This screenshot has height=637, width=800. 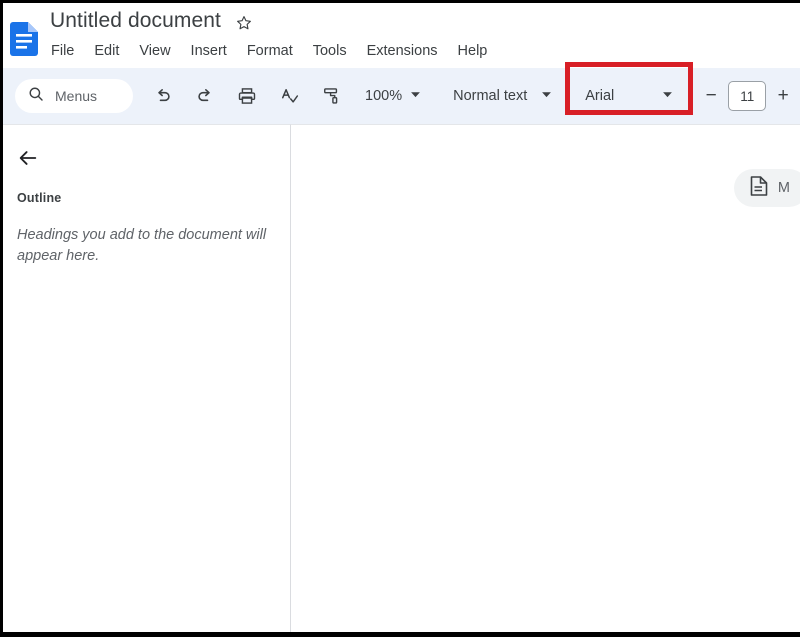 I want to click on star-outline-icon, so click(x=244, y=23).